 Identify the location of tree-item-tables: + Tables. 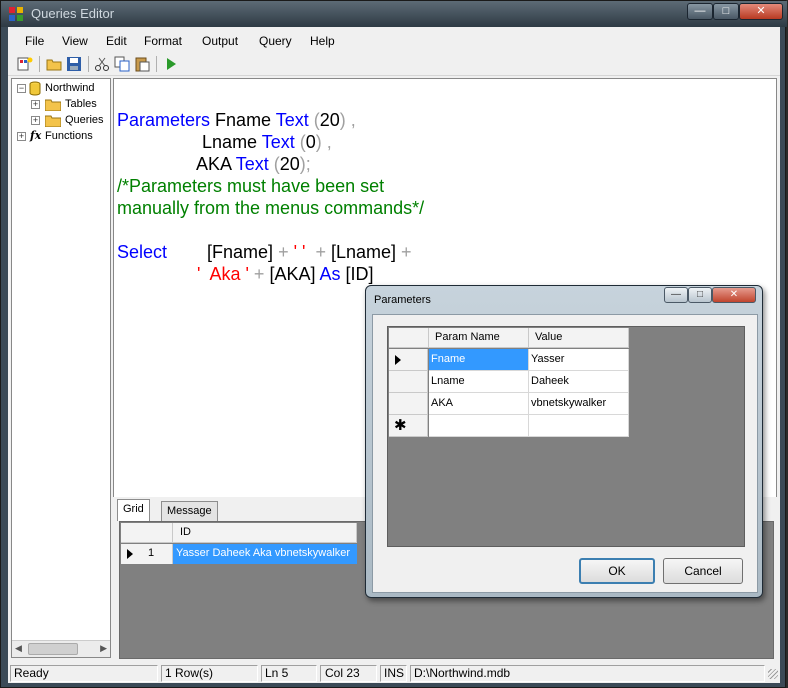
(62, 105).